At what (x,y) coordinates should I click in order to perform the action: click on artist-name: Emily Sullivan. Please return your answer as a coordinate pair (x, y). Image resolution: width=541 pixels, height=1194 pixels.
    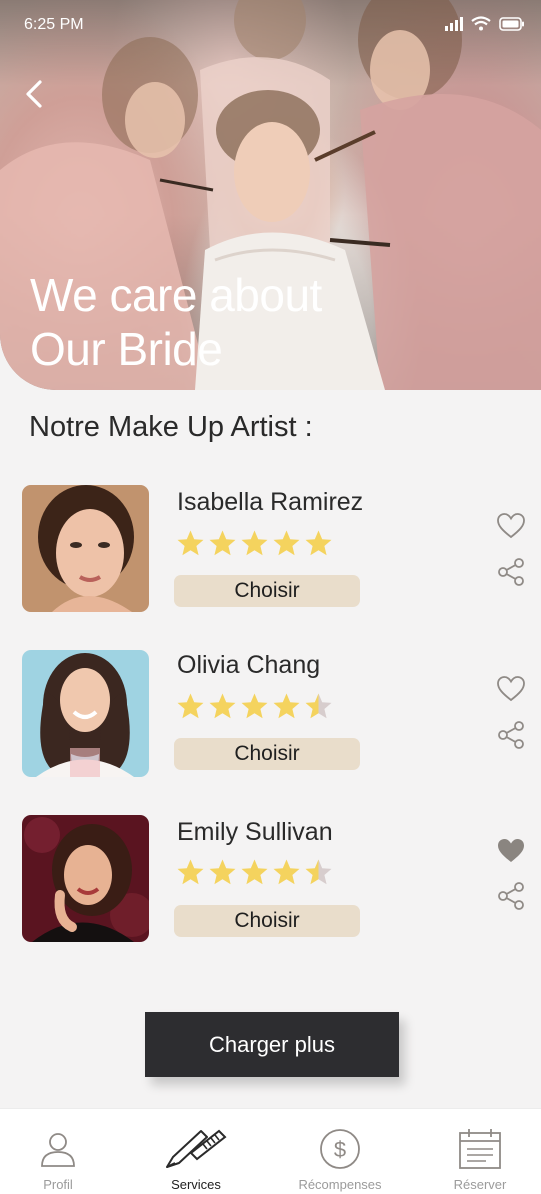
    Looking at the image, I should click on (255, 832).